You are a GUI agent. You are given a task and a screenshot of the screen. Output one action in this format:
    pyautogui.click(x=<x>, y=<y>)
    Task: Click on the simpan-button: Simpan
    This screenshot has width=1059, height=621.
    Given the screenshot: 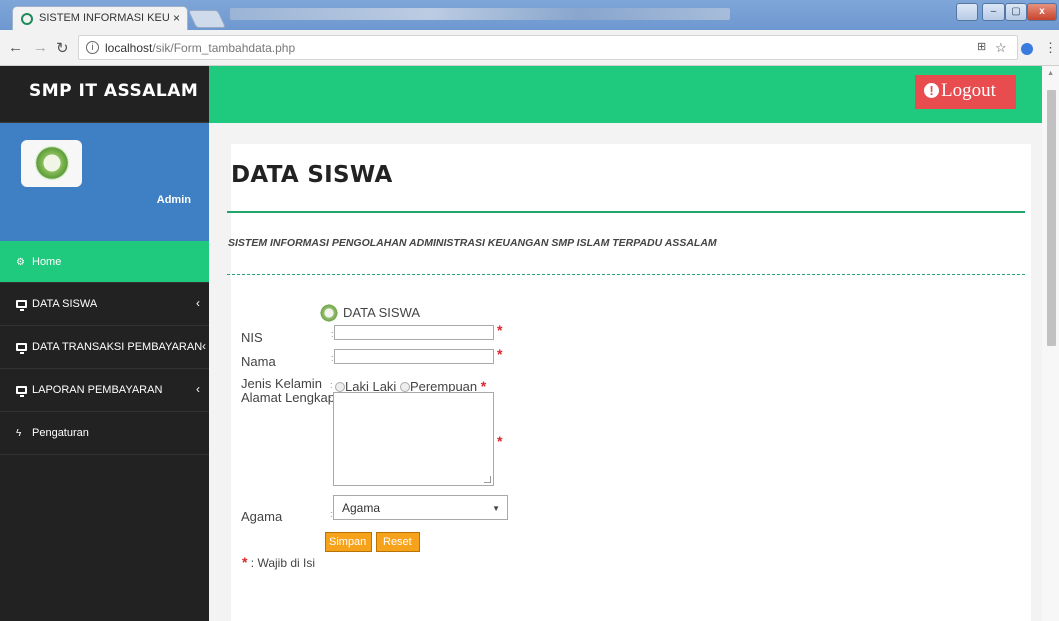 What is the action you would take?
    pyautogui.click(x=348, y=542)
    